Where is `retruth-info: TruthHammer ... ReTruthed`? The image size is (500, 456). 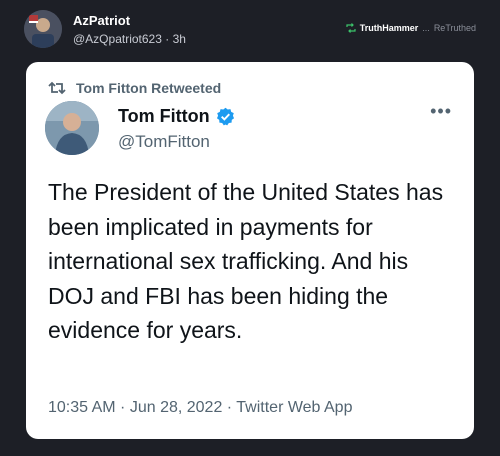
retruth-info: TruthHammer ... ReTruthed is located at coordinates (411, 28).